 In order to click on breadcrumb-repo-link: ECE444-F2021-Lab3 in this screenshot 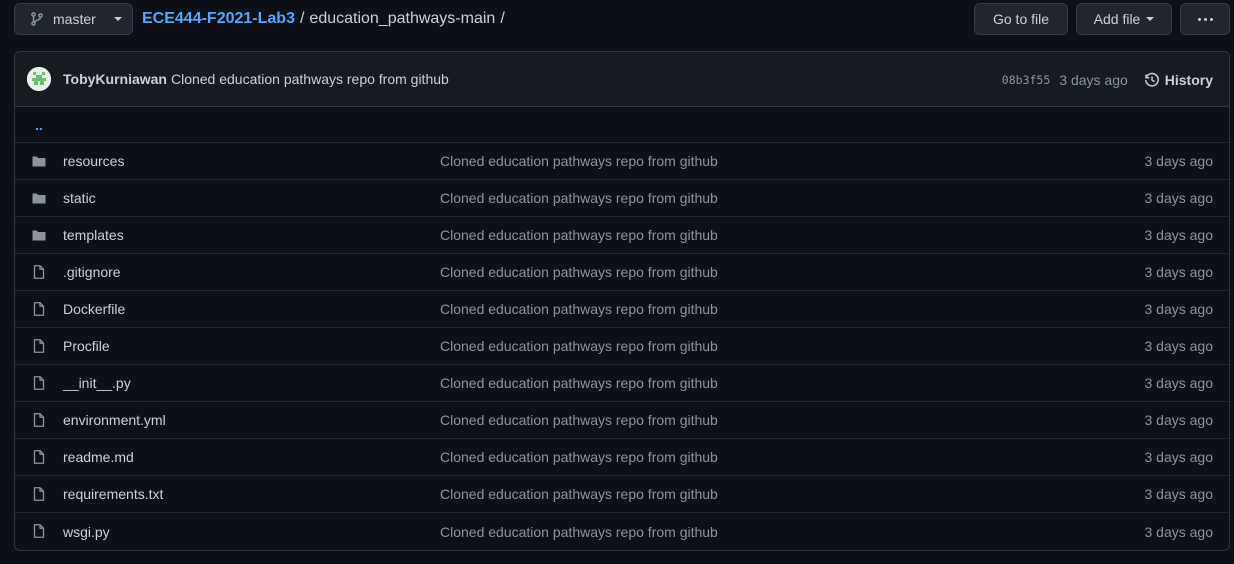, I will do `click(218, 19)`.